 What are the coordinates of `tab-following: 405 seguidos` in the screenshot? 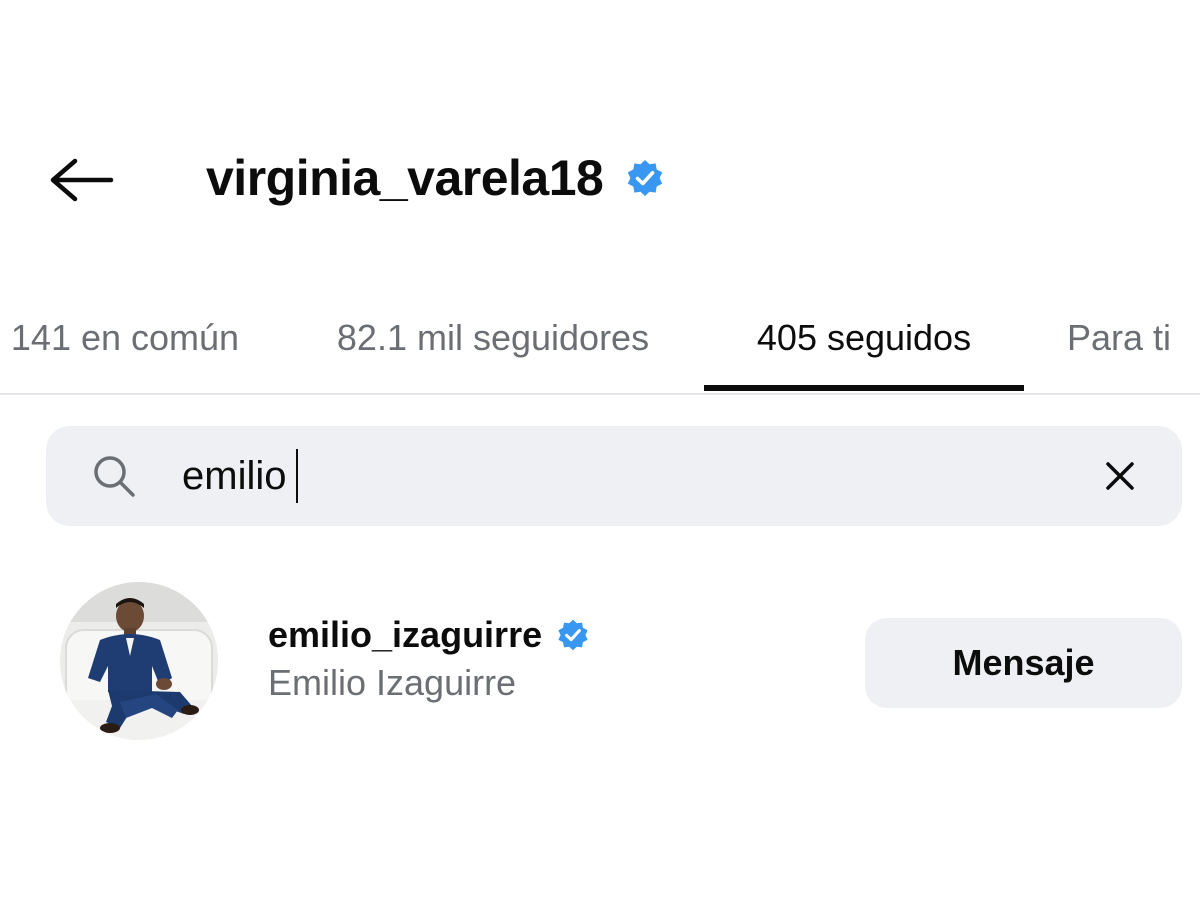 It's located at (864, 338).